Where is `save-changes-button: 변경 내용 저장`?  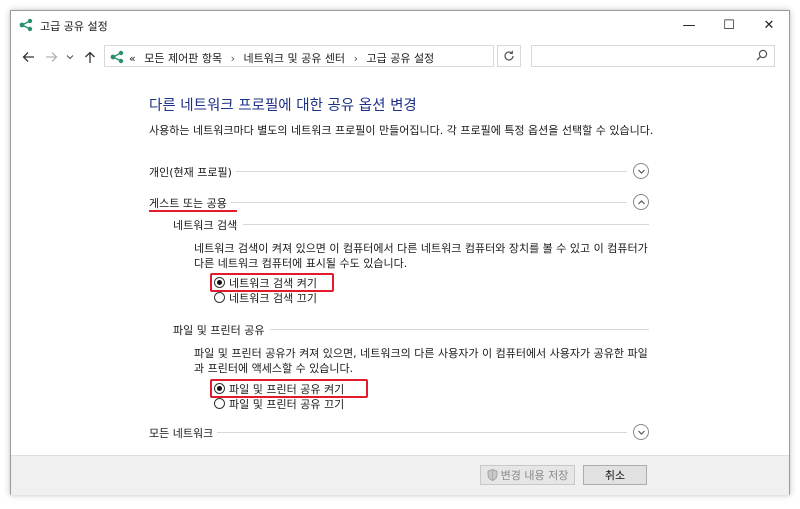
save-changes-button: 변경 내용 저장 is located at coordinates (527, 475).